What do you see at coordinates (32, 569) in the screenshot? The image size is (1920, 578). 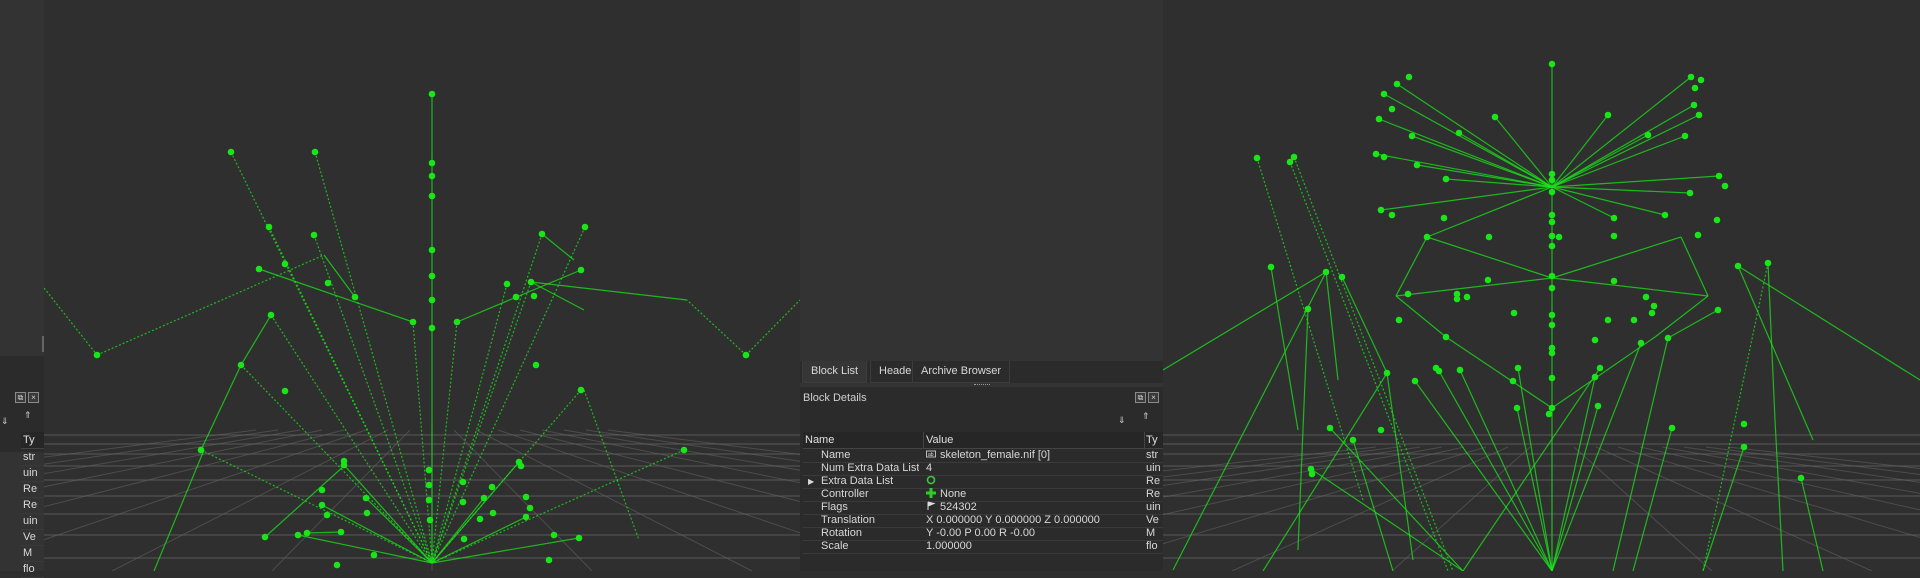 I see `table-row: flo` at bounding box center [32, 569].